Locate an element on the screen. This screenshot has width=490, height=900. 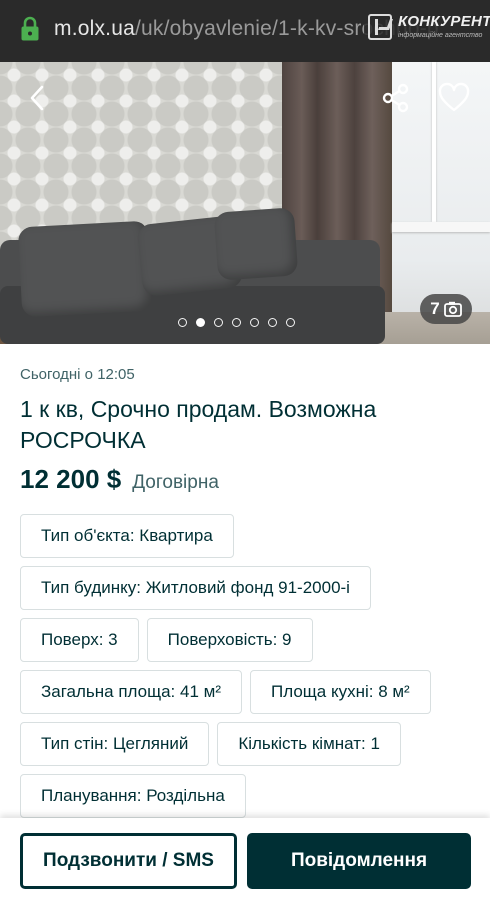
watermark: КОНКУРЕНТ інформаційне агентство is located at coordinates (427, 30).